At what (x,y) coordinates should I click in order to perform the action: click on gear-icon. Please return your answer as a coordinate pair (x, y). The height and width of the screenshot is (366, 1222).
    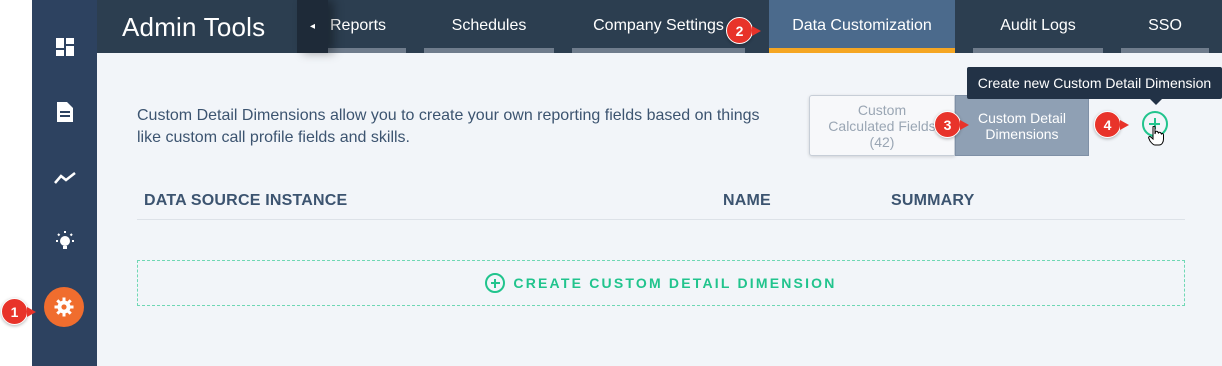
    Looking at the image, I should click on (64, 307).